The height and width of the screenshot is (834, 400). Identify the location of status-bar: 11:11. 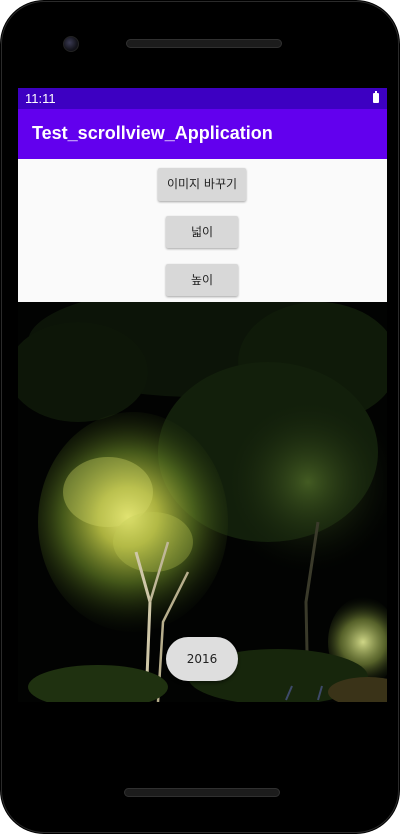
(202, 98).